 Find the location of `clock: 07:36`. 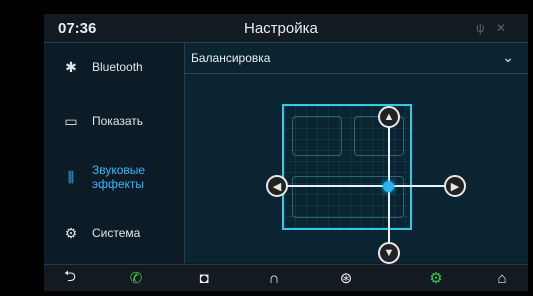

clock: 07:36 is located at coordinates (77, 28).